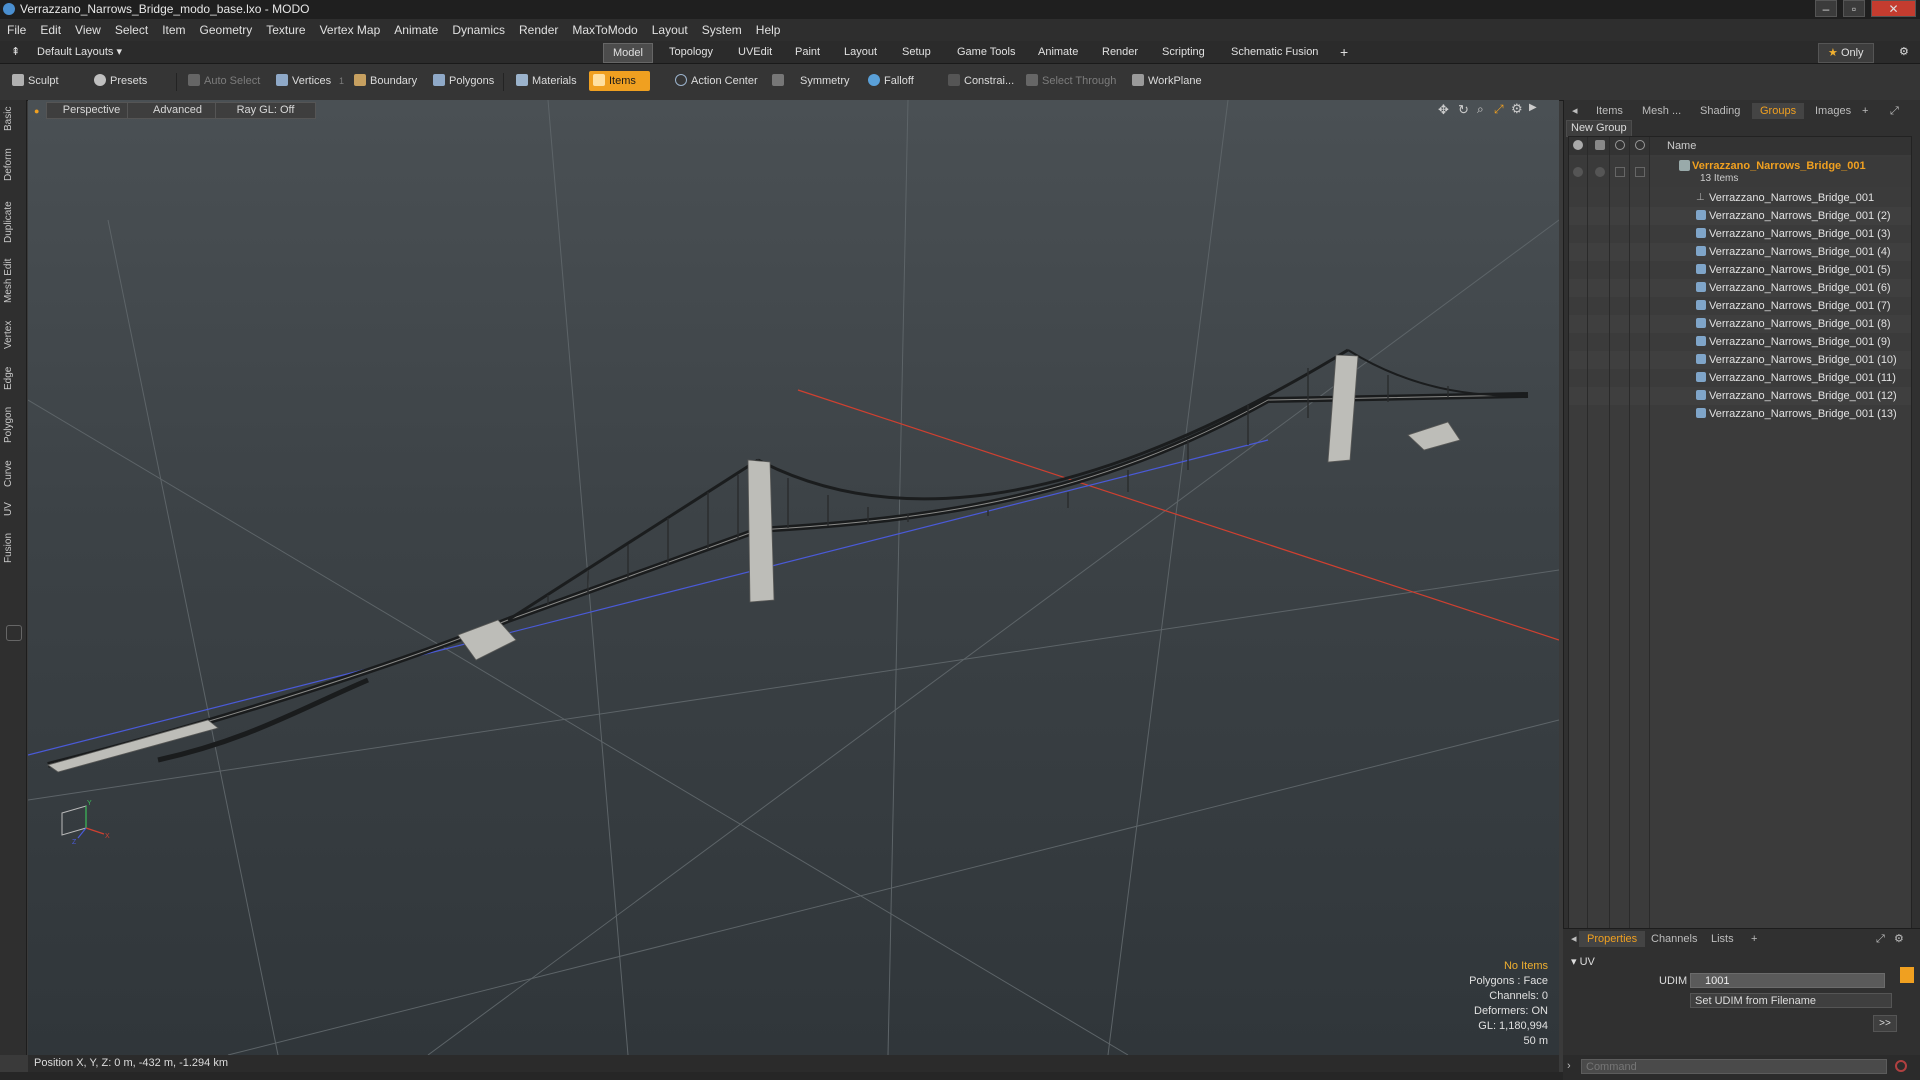  What do you see at coordinates (1846, 53) in the screenshot?
I see `only-toggle: ★ Only` at bounding box center [1846, 53].